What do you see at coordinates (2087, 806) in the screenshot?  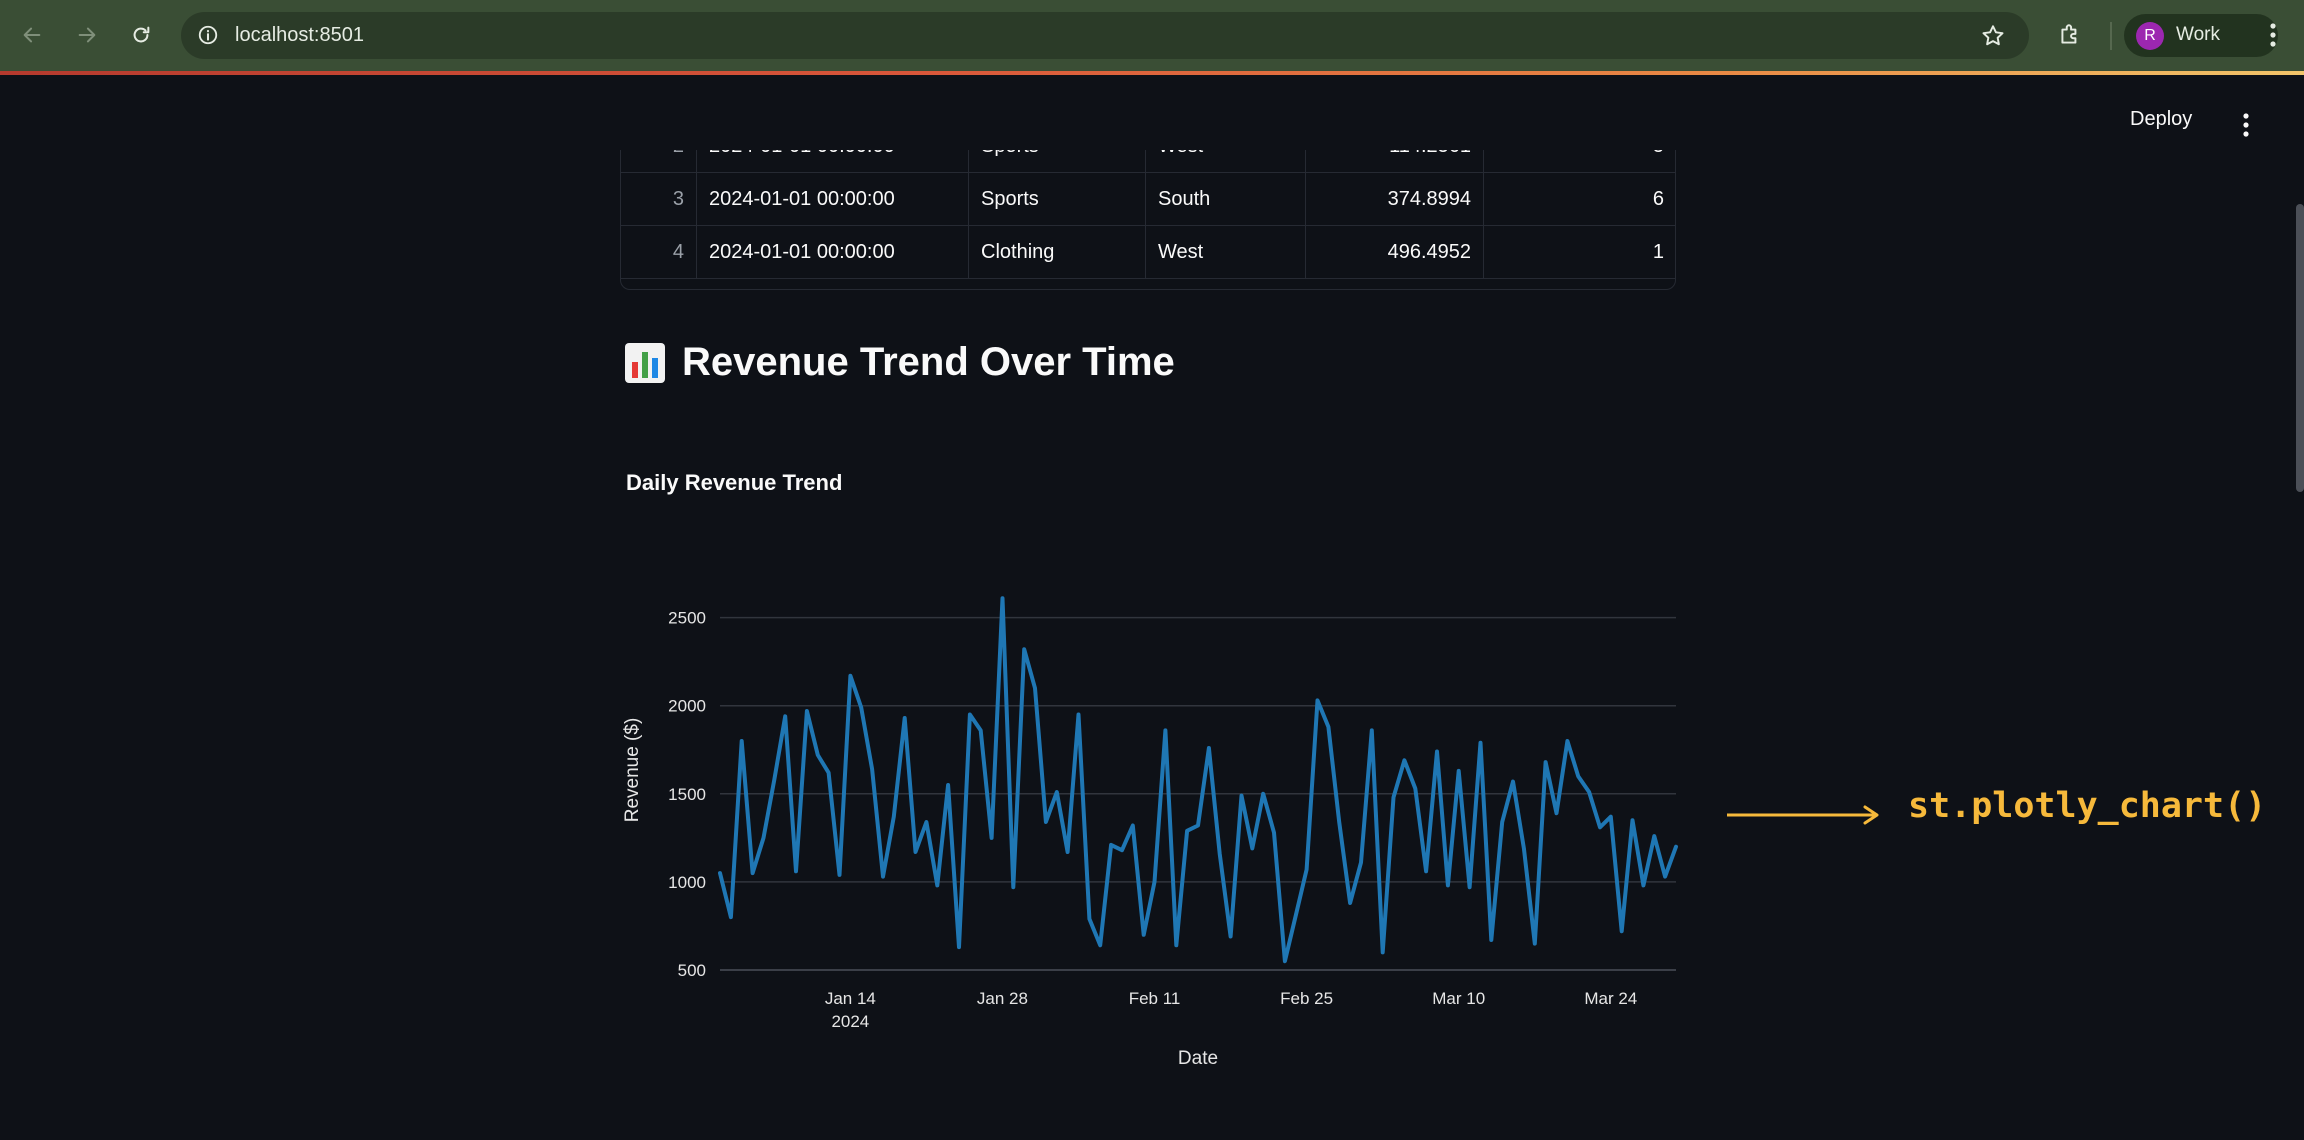 I see `annotation-label: st.plotly_chart()` at bounding box center [2087, 806].